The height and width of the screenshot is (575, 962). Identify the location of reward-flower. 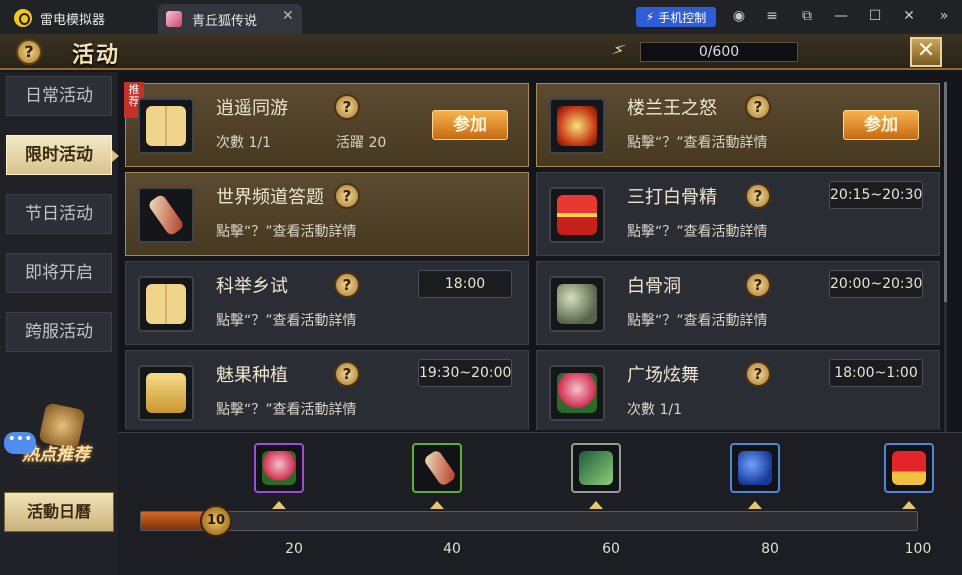
(279, 468).